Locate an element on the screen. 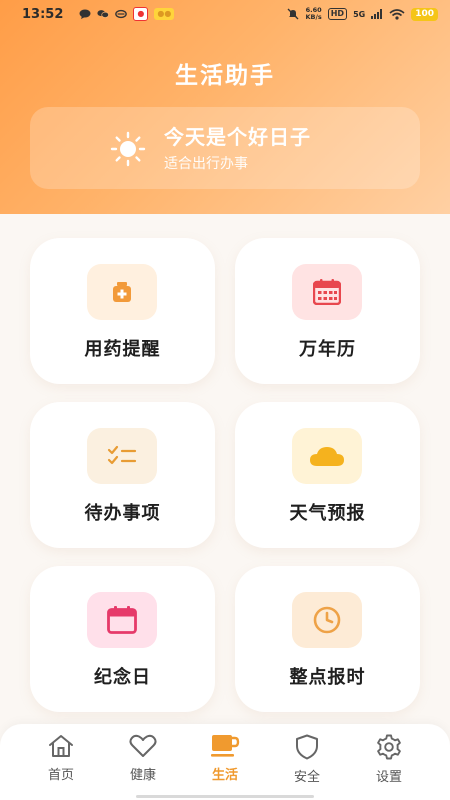 The image size is (450, 800). tab-label: 设置 is located at coordinates (388, 777).